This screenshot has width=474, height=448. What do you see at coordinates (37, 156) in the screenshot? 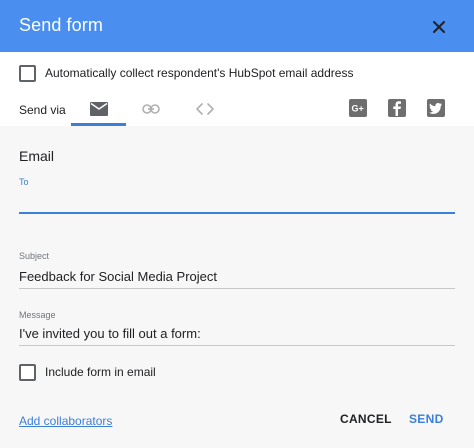
I see `email-section-title: Email` at bounding box center [37, 156].